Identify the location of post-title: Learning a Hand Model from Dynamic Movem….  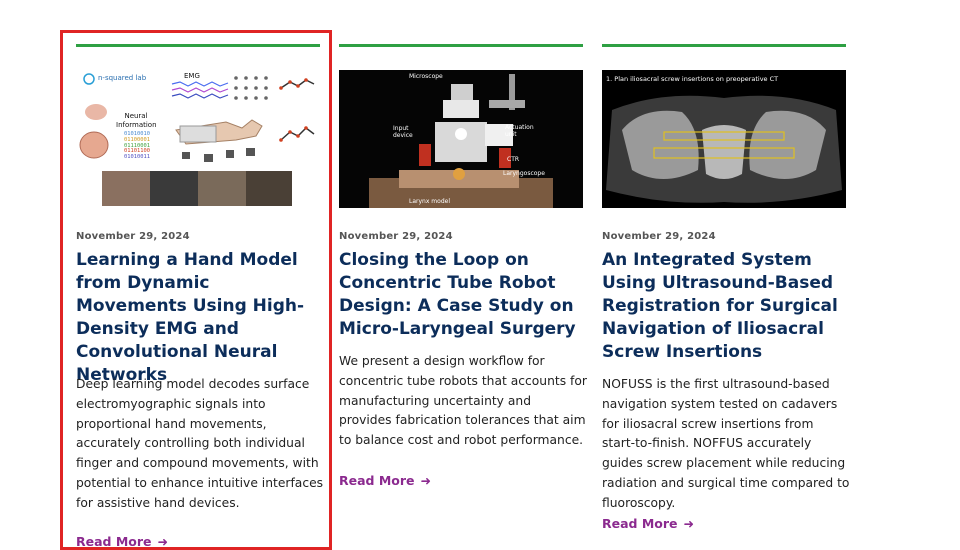
(201, 318).